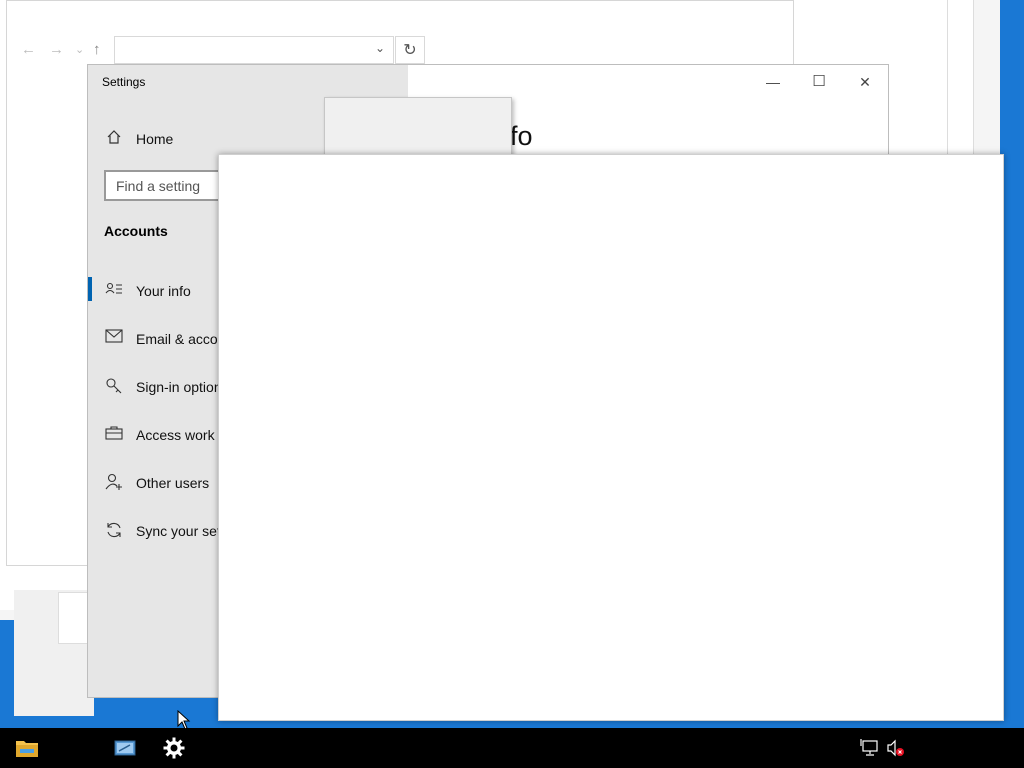 The height and width of the screenshot is (768, 1024). I want to click on chevron-down-icon: ⌄, so click(380, 48).